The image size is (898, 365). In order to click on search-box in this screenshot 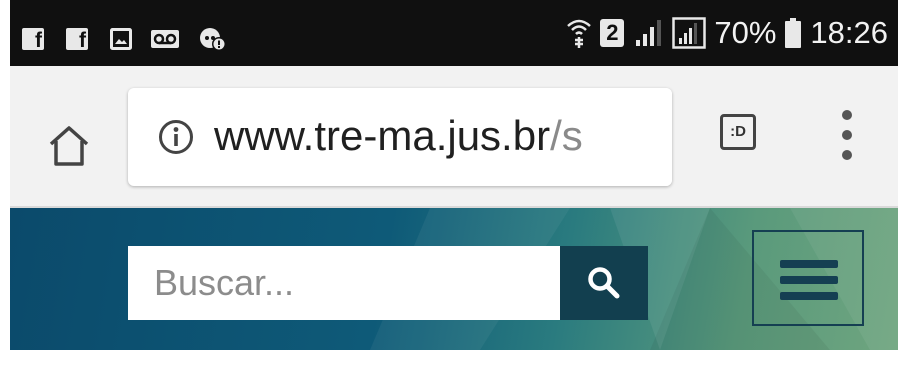, I will do `click(344, 283)`.